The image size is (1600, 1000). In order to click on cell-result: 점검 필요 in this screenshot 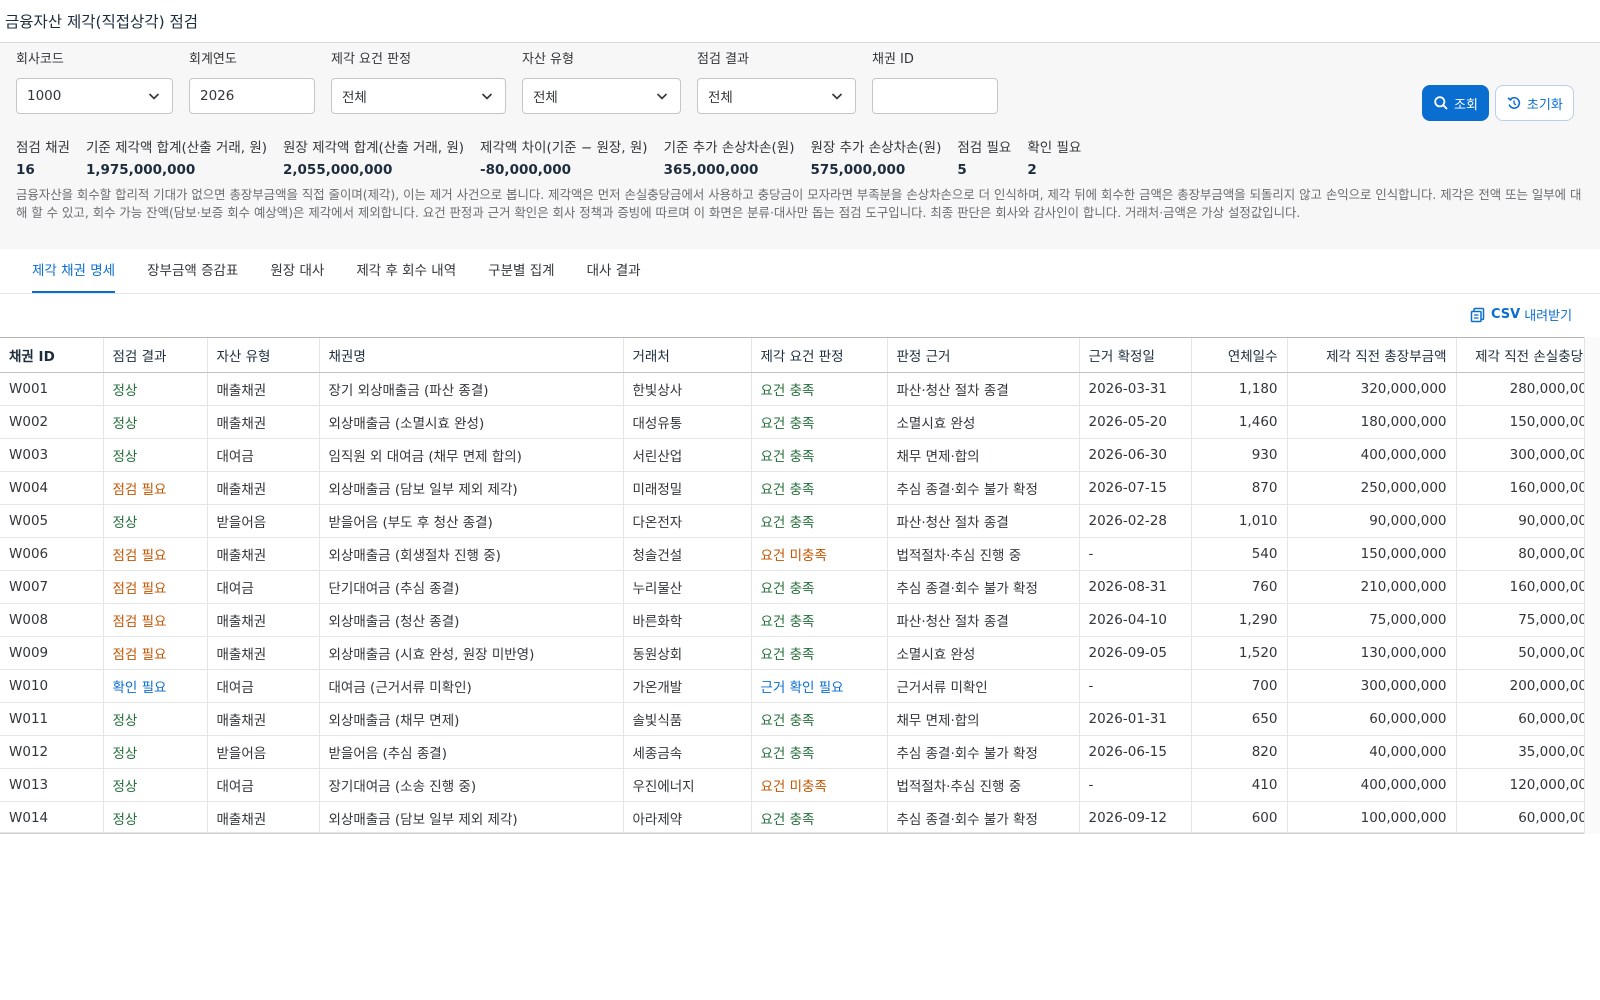, I will do `click(155, 554)`.